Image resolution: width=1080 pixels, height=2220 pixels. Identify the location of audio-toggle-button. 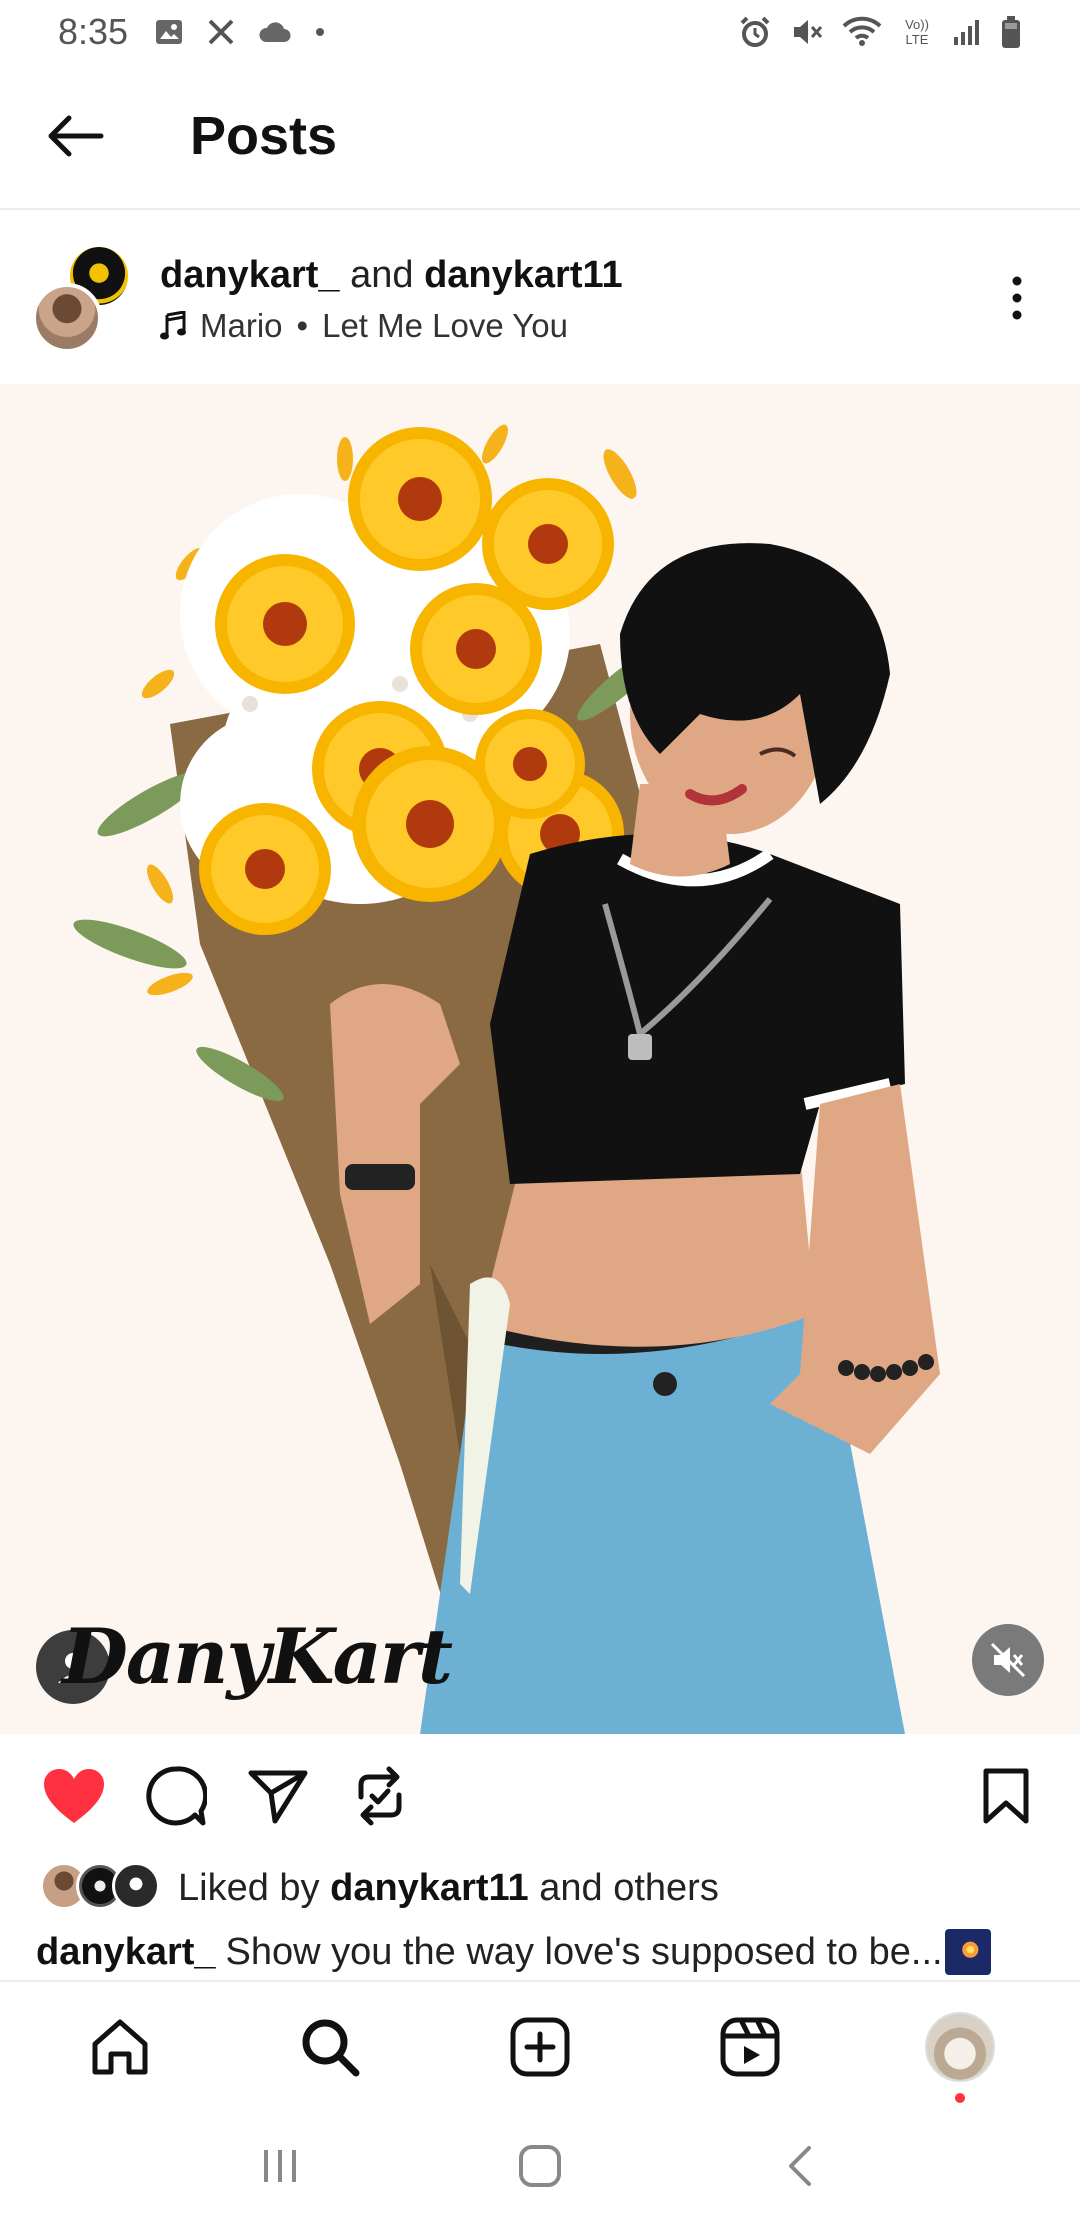
(1008, 1660).